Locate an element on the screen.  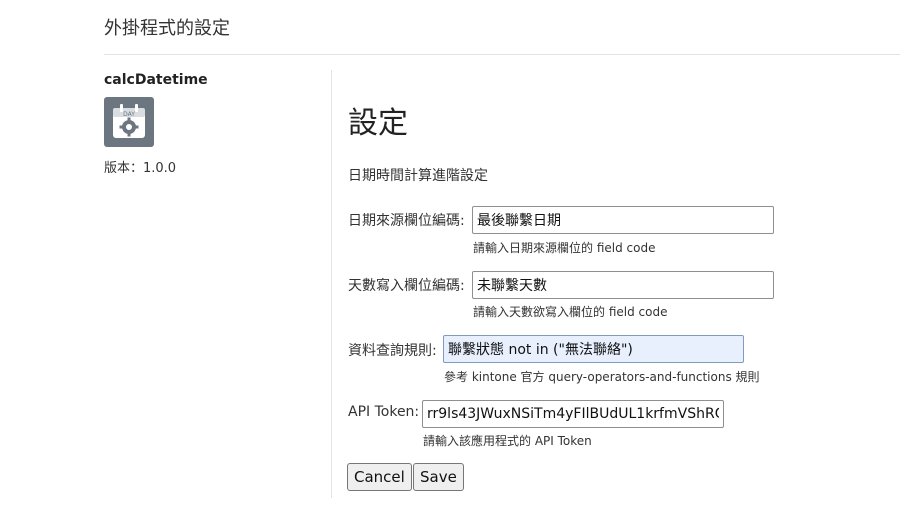
query-rule-input is located at coordinates (593, 349).